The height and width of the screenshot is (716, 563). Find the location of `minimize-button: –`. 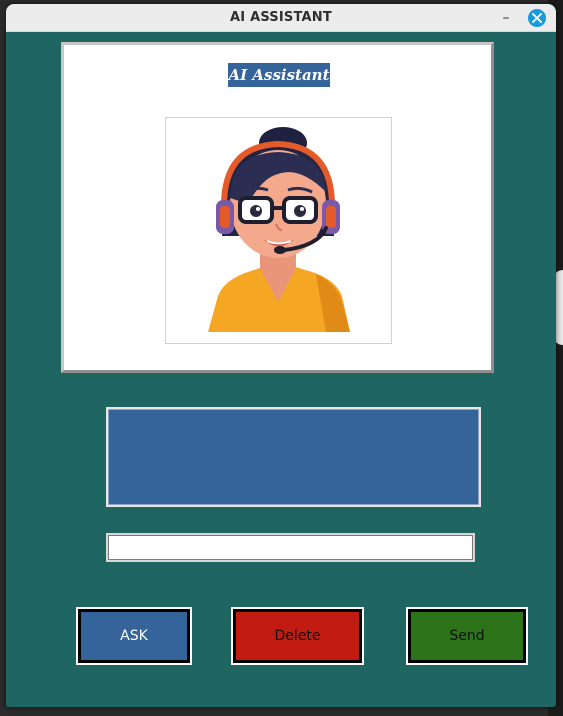

minimize-button: – is located at coordinates (506, 18).